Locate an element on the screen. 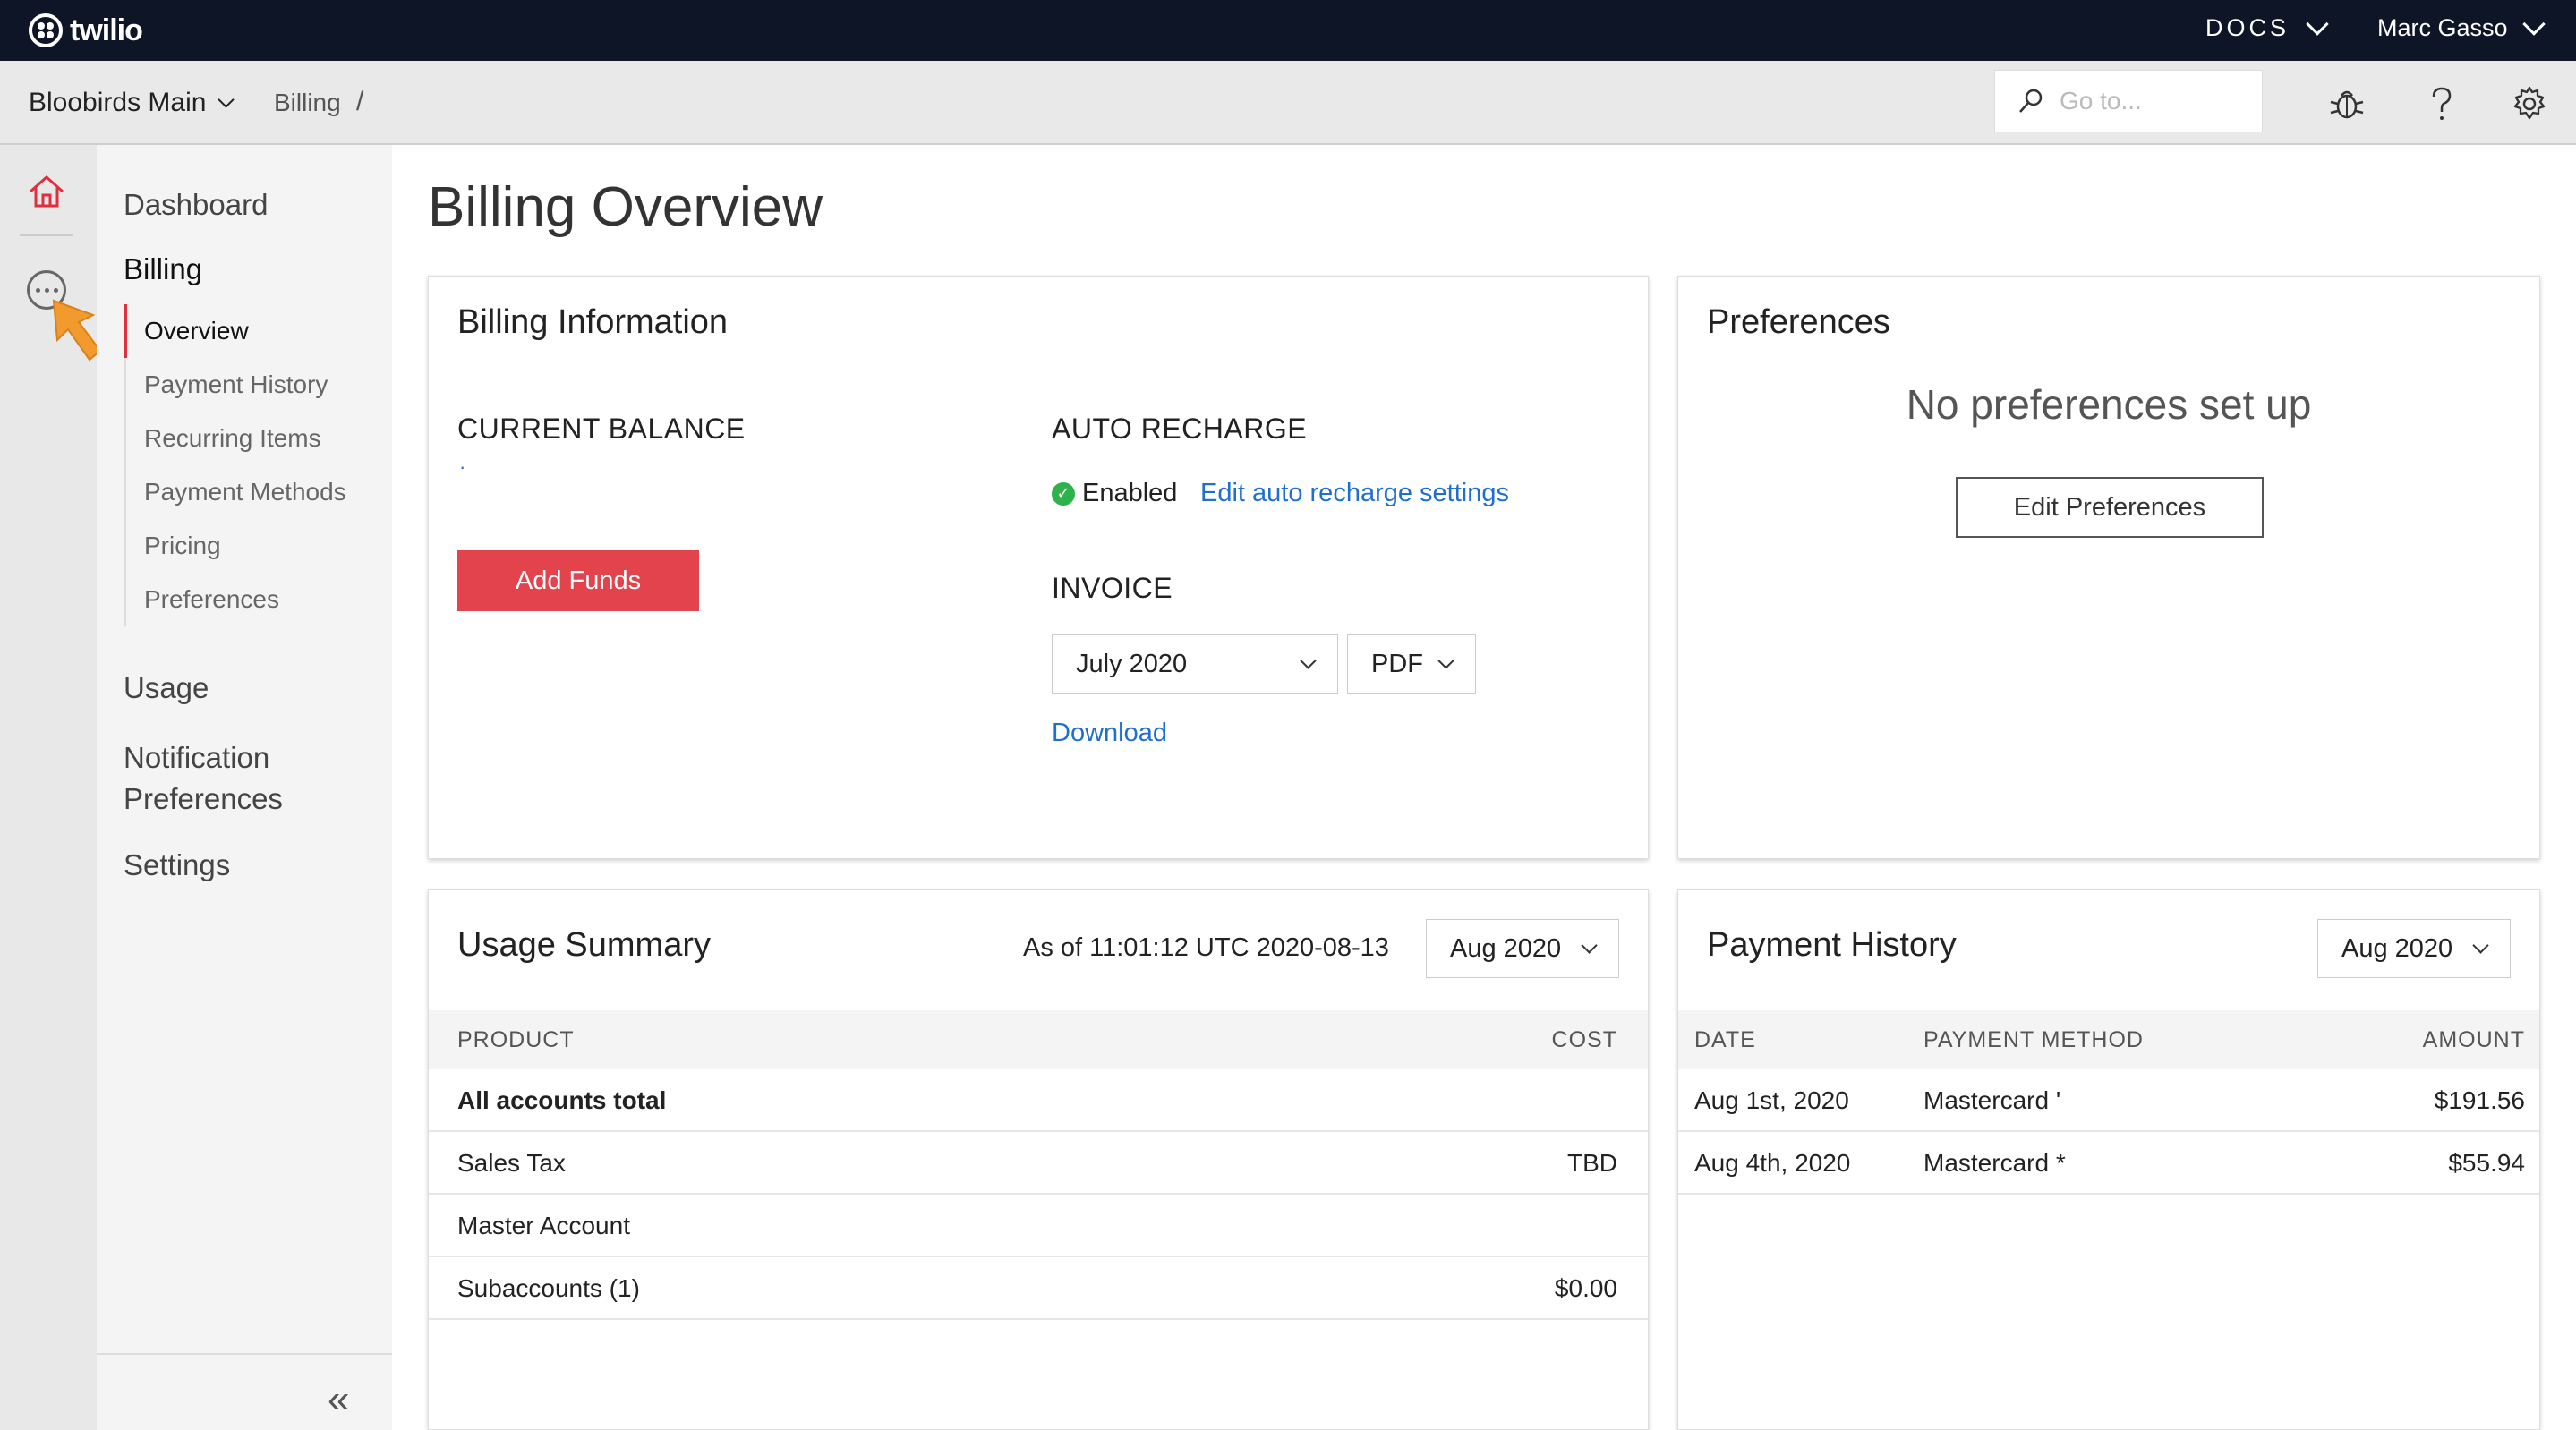 The width and height of the screenshot is (2576, 1430). column-header-date: DATE is located at coordinates (1725, 1039).